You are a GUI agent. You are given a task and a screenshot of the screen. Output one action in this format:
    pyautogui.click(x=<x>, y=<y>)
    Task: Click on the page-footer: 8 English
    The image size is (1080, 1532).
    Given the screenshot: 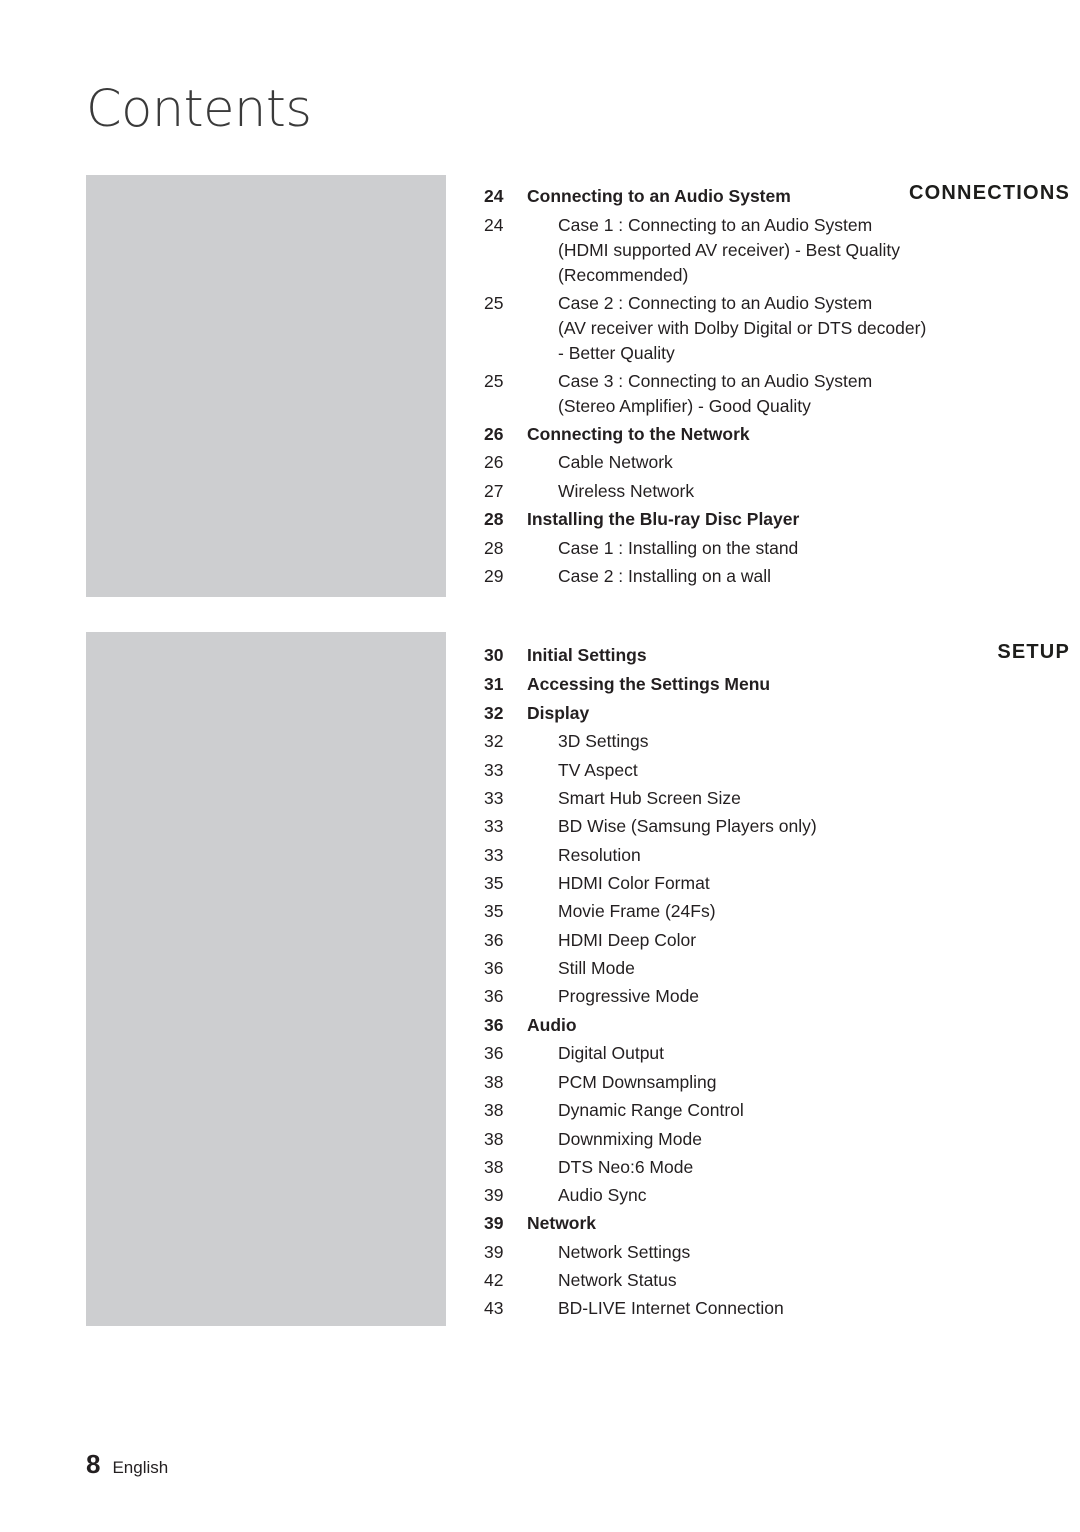 What is the action you would take?
    pyautogui.click(x=127, y=1464)
    